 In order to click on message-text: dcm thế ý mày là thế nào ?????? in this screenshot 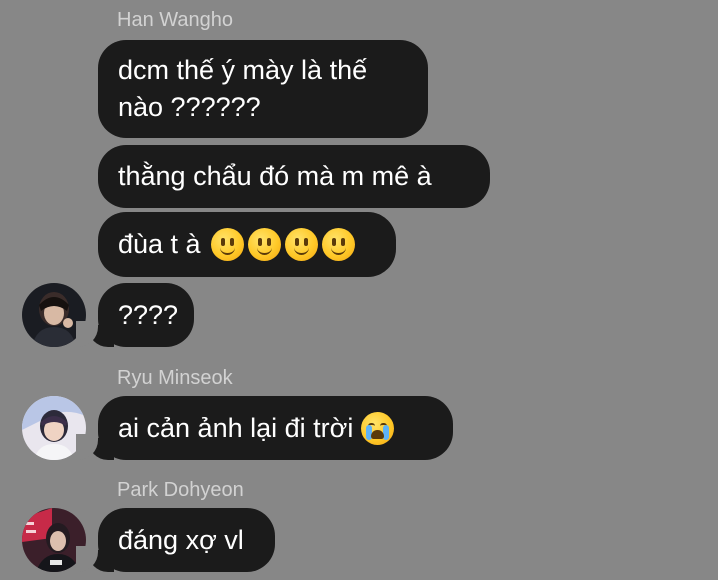, I will do `click(243, 88)`.